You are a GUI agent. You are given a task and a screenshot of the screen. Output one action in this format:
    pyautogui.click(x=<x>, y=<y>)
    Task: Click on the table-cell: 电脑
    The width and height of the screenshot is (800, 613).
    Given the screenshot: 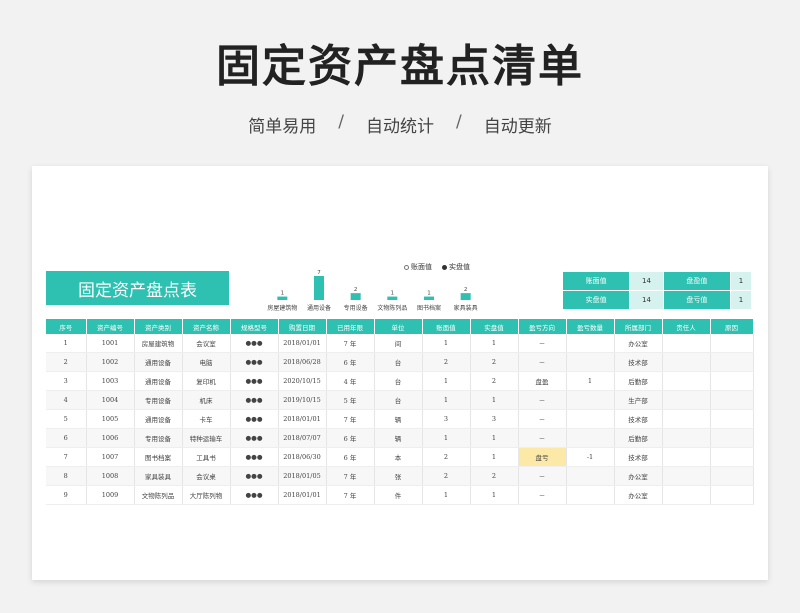 What is the action you would take?
    pyautogui.click(x=206, y=362)
    